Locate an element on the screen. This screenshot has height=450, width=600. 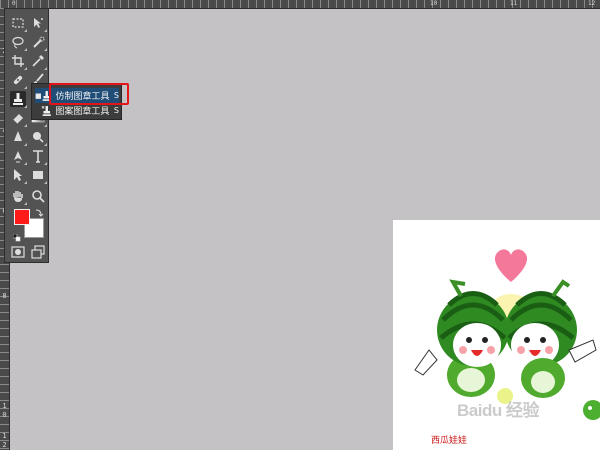
ruler-top: 0 10 11 12 is located at coordinates (300, 4).